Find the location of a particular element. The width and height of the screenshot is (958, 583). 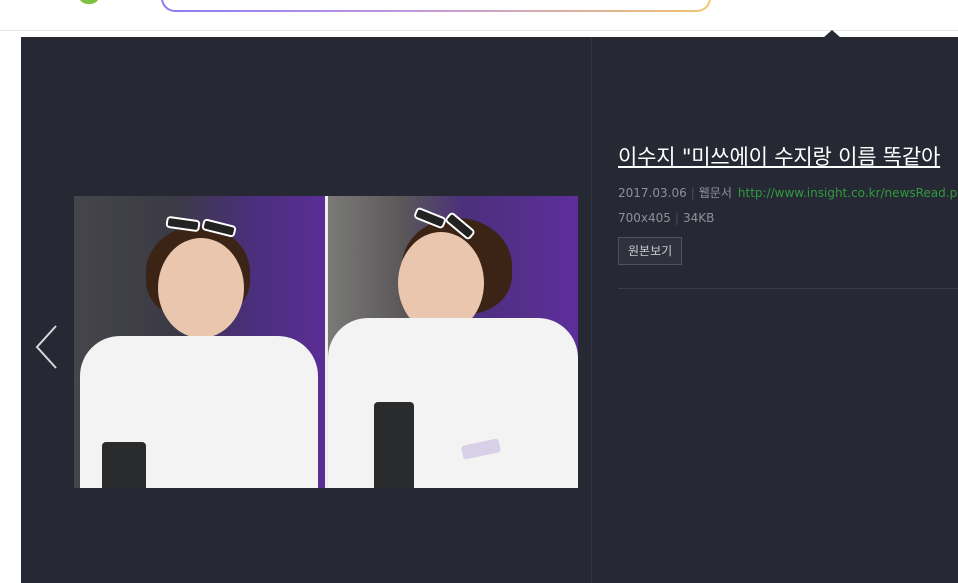

top-header is located at coordinates (479, 15).